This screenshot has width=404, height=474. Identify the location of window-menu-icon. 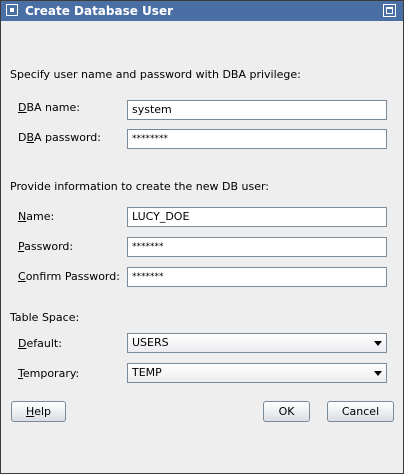
(12, 10).